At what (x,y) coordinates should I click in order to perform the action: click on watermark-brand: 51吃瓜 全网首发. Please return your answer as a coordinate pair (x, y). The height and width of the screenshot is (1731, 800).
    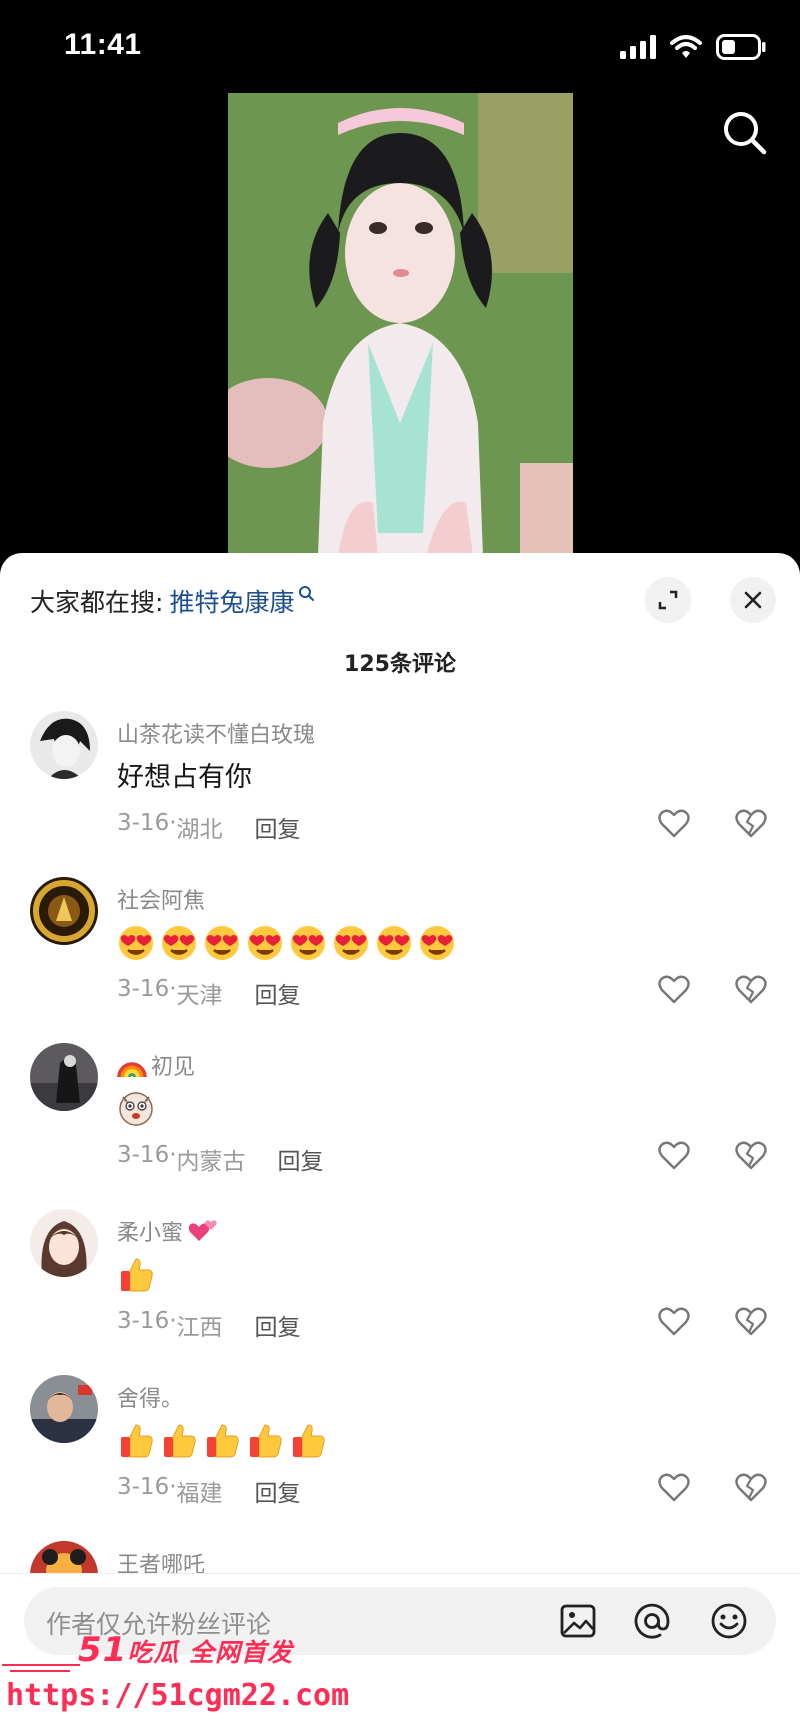
    Looking at the image, I should click on (185, 1650).